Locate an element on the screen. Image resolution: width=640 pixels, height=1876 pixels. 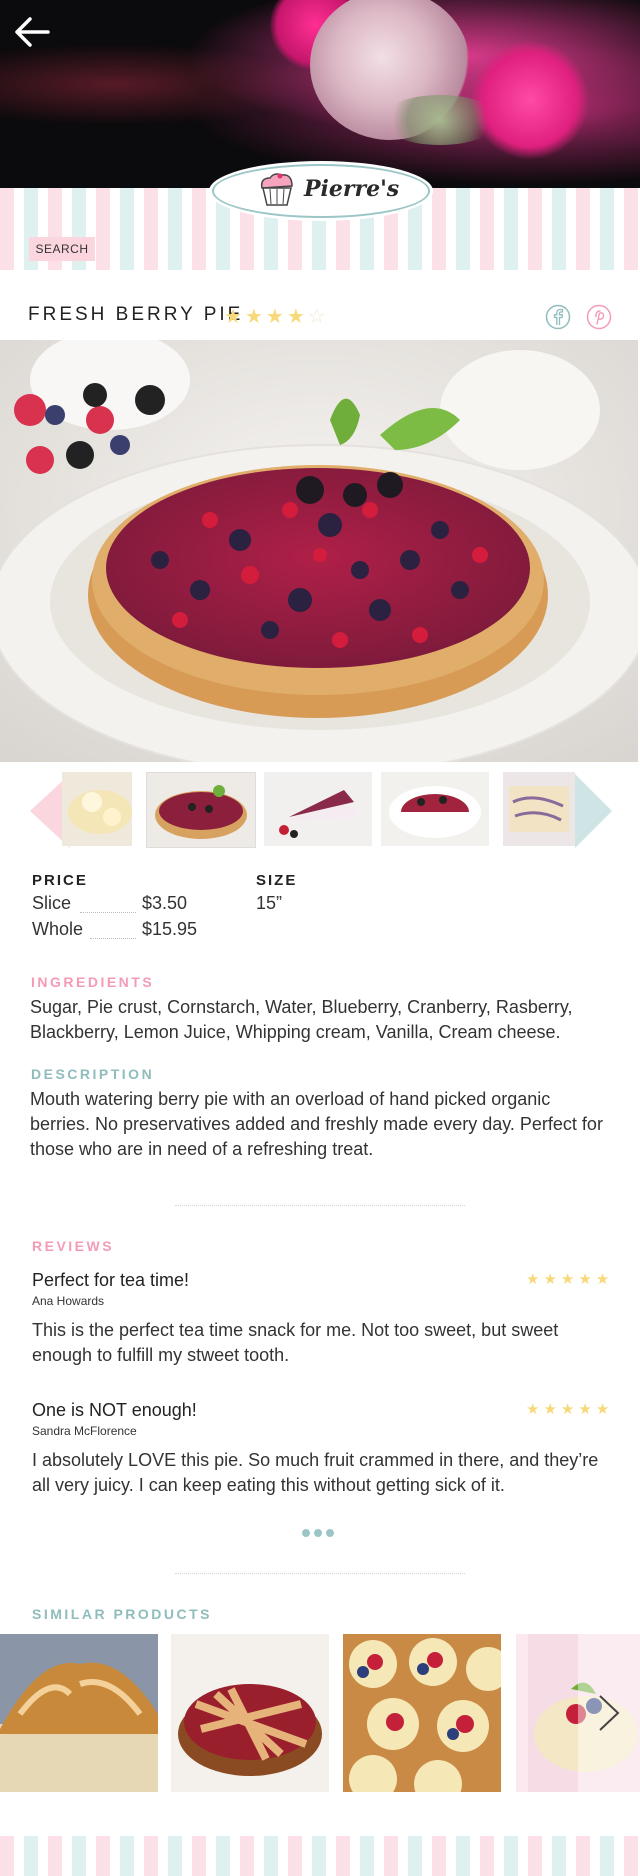
review-title: One is NOT enough! is located at coordinates (114, 1410).